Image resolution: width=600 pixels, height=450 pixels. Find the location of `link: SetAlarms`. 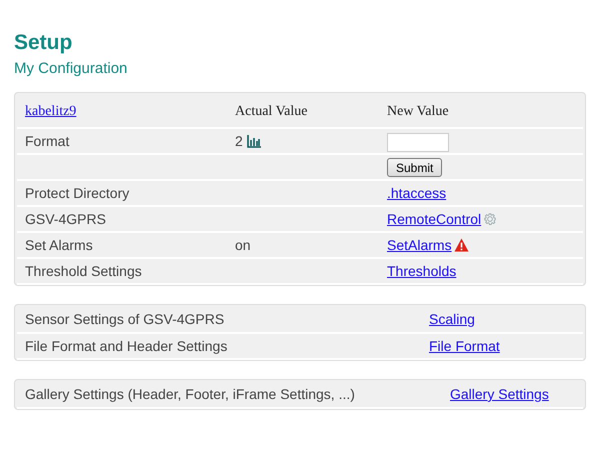

link: SetAlarms is located at coordinates (419, 245).